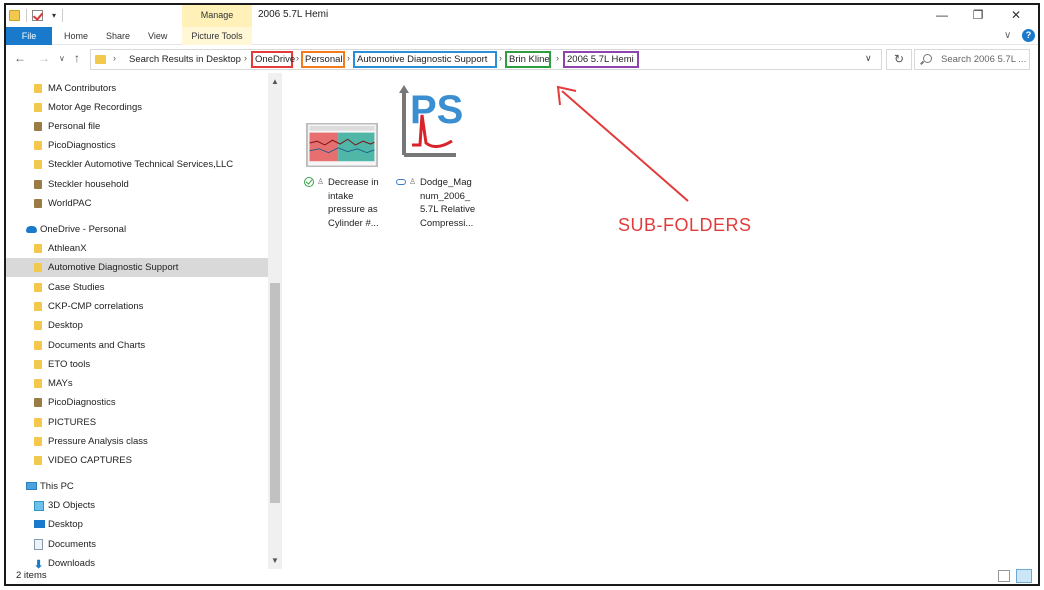  Describe the element at coordinates (88, 184) in the screenshot. I see `navpane-item-label: Steckler household` at that location.